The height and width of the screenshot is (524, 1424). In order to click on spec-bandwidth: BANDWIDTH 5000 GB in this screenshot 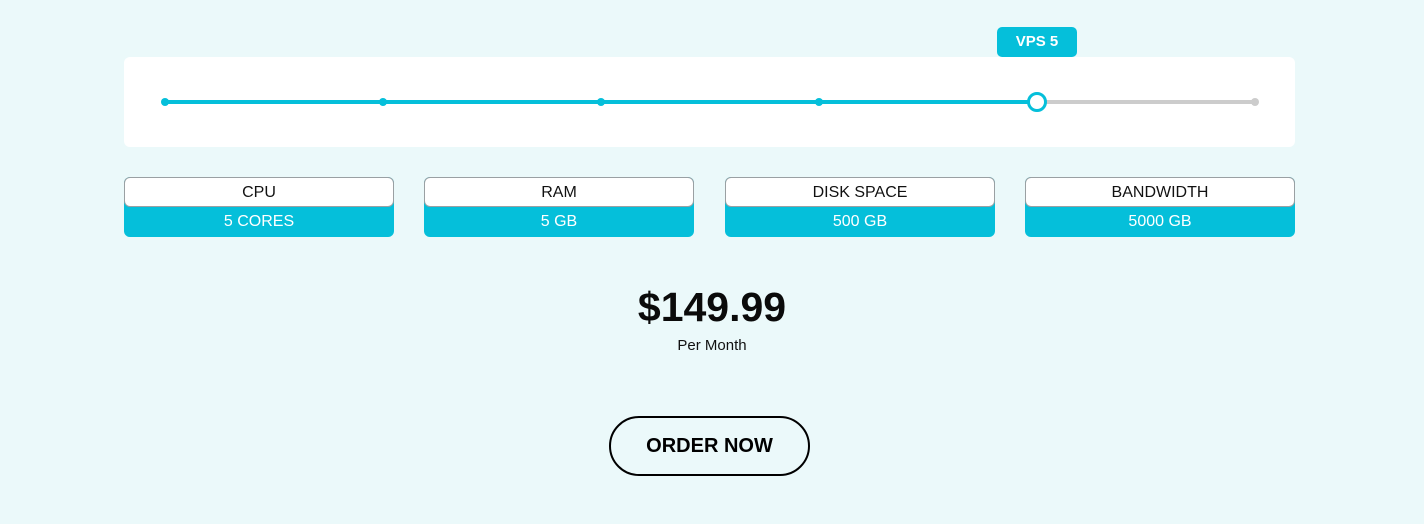, I will do `click(1160, 207)`.